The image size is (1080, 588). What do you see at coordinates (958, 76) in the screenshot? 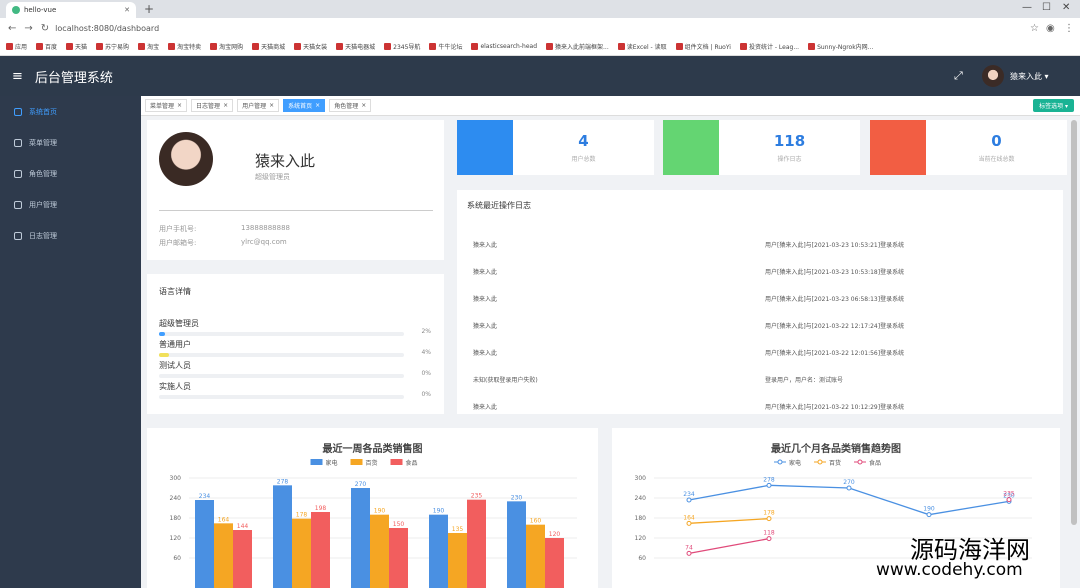
I see `fullscreen-icon: ⤢` at bounding box center [958, 76].